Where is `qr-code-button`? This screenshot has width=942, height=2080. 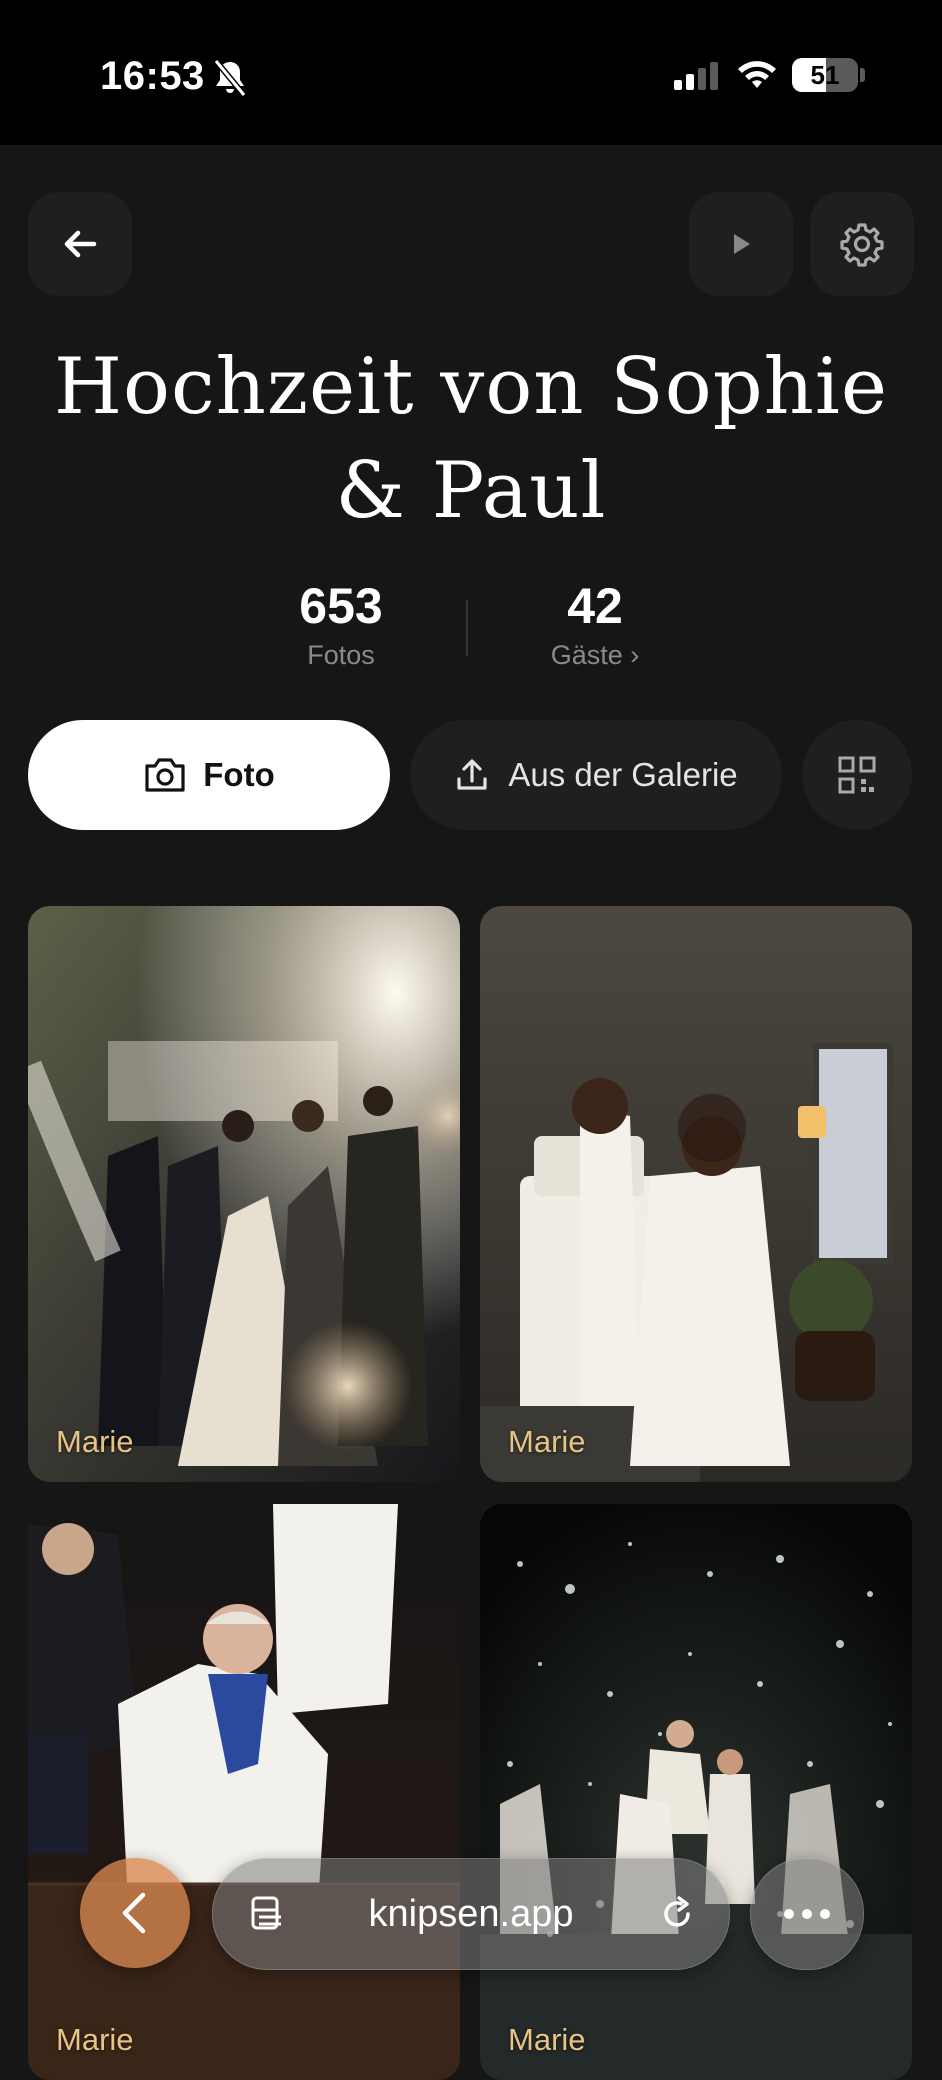
qr-code-button is located at coordinates (857, 775).